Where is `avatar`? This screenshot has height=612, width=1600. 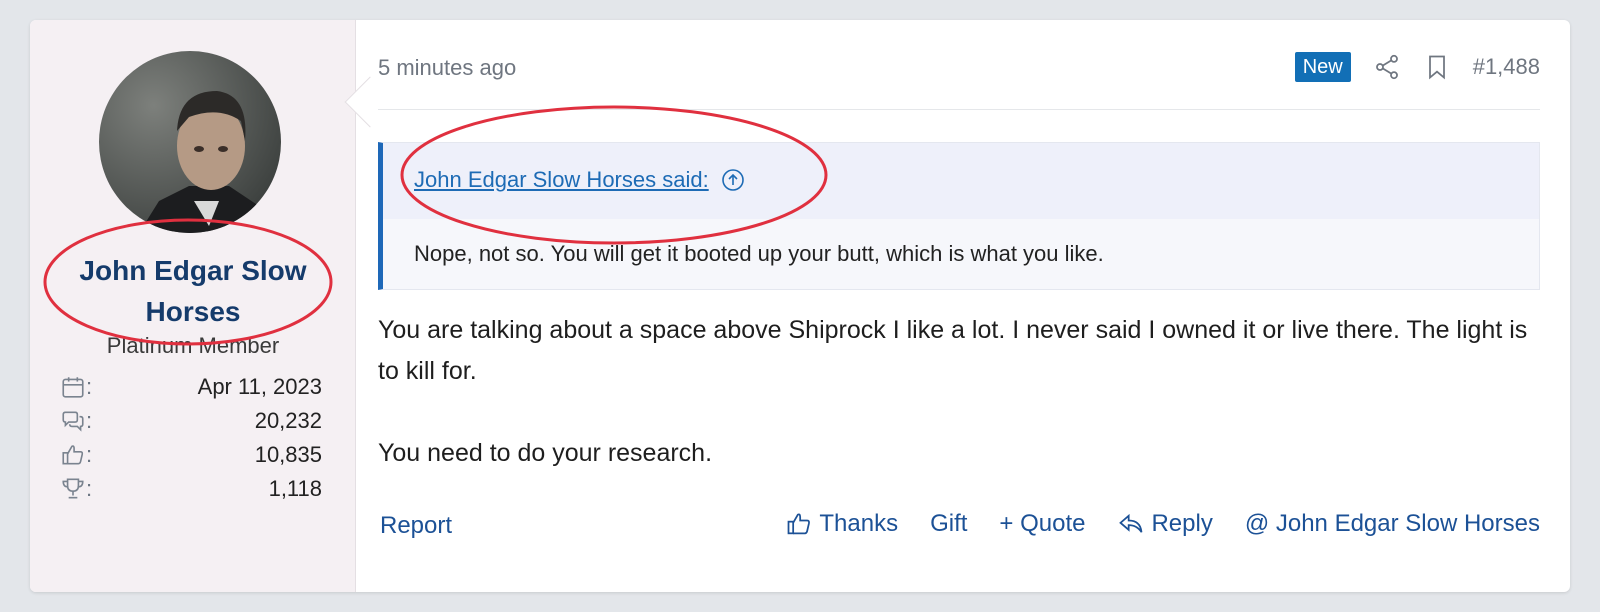 avatar is located at coordinates (190, 142).